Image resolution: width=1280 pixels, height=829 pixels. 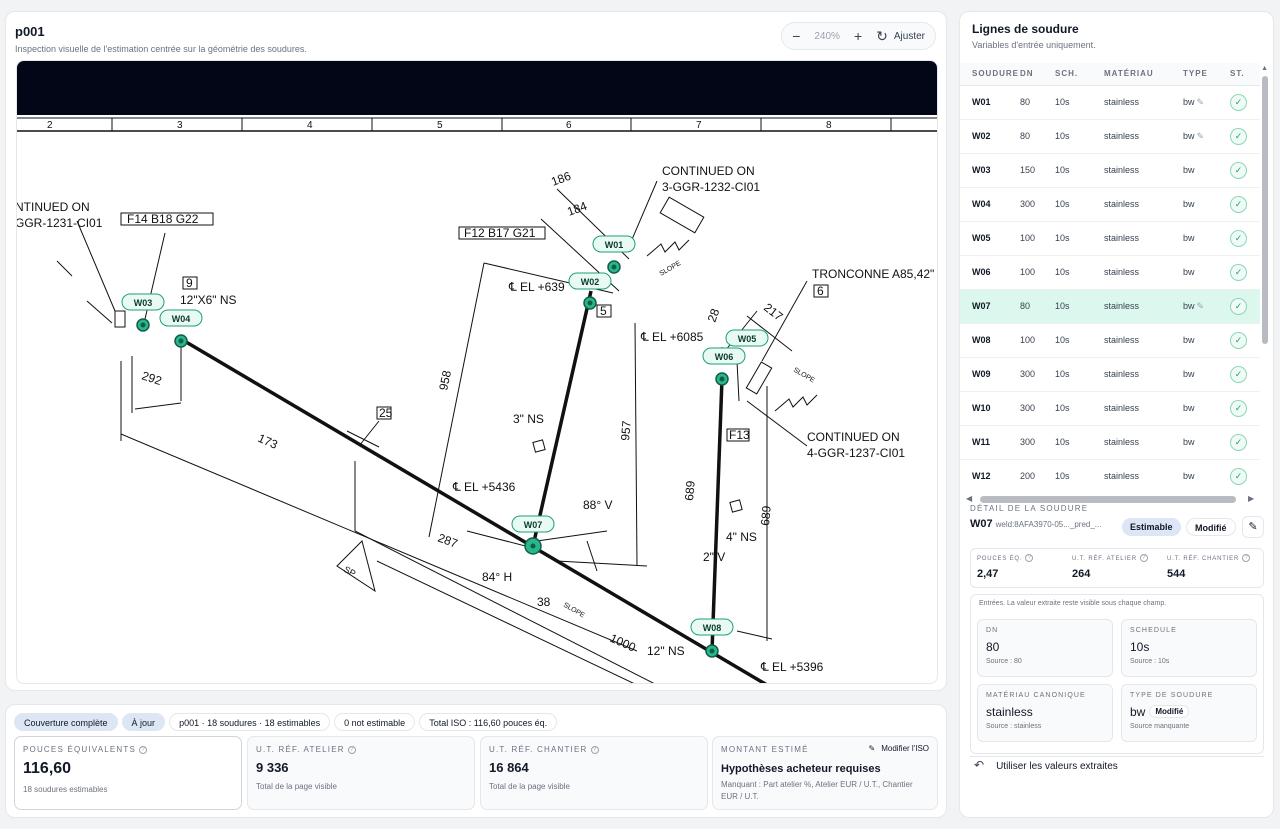 I want to click on table-row: W09 300 10s stainless bw ✓, so click(x=1110, y=374).